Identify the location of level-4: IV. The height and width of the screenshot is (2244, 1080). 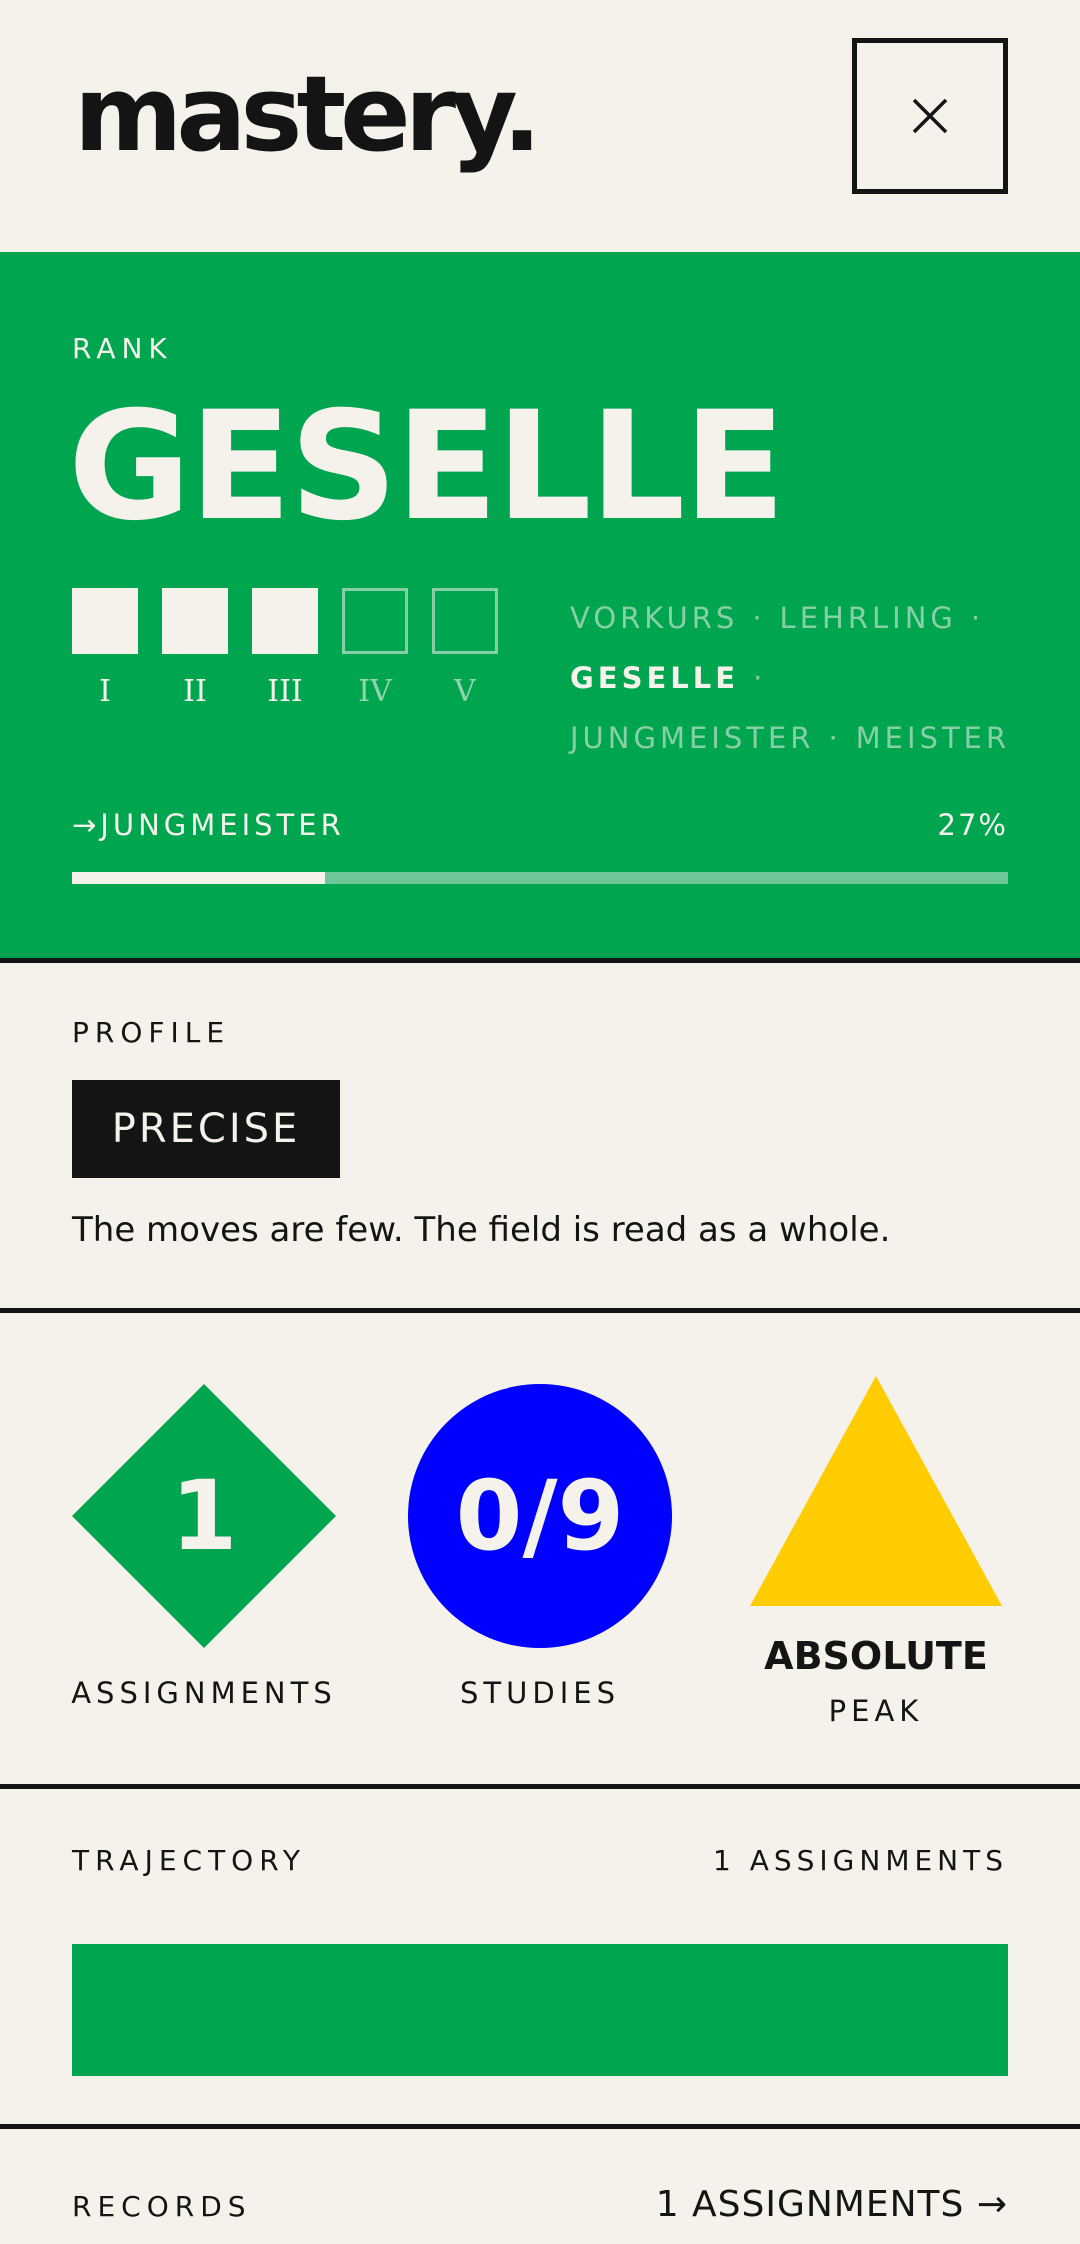
(375, 648).